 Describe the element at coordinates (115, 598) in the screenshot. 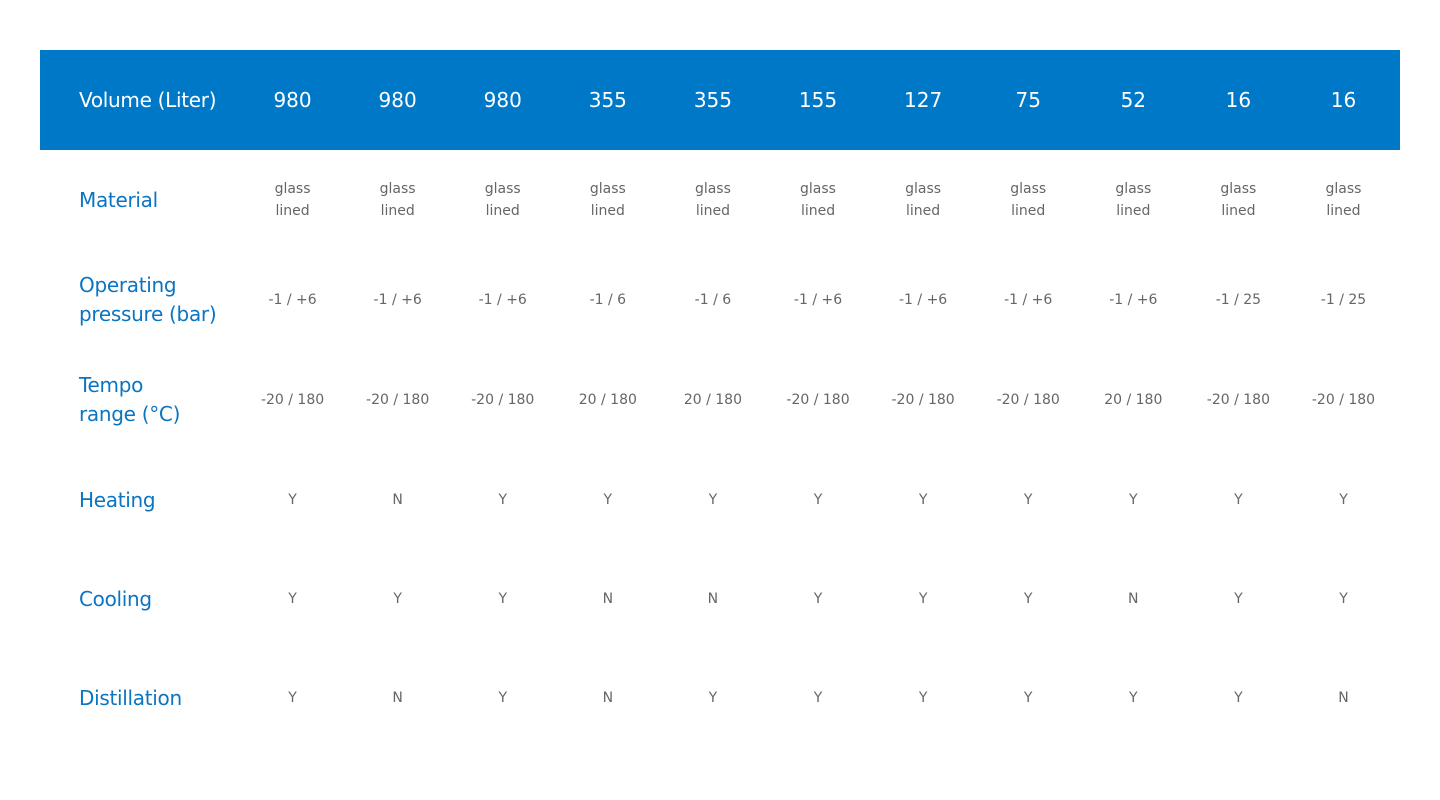

I see `row-label-cooling: Cooling` at that location.